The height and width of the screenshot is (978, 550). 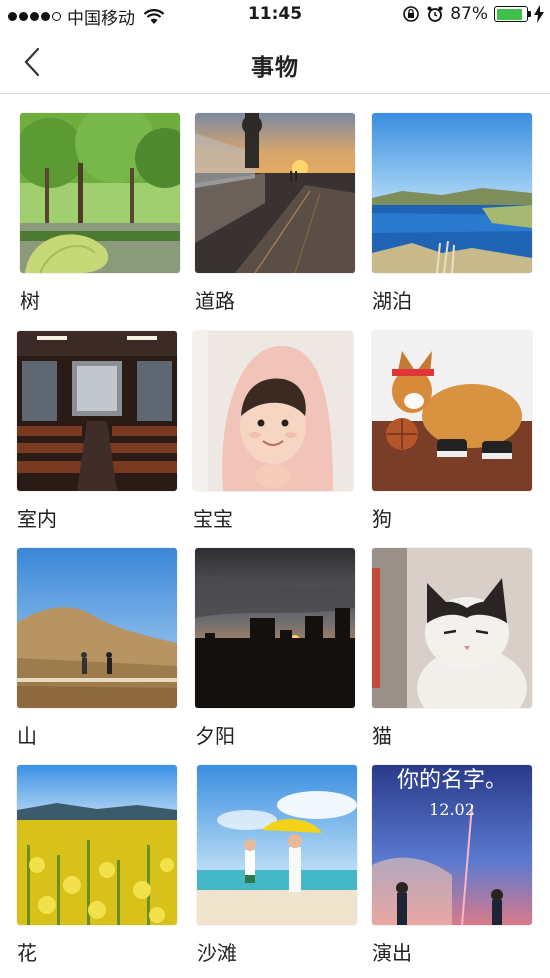 I want to click on category-item-dog: 狗, so click(x=457, y=438).